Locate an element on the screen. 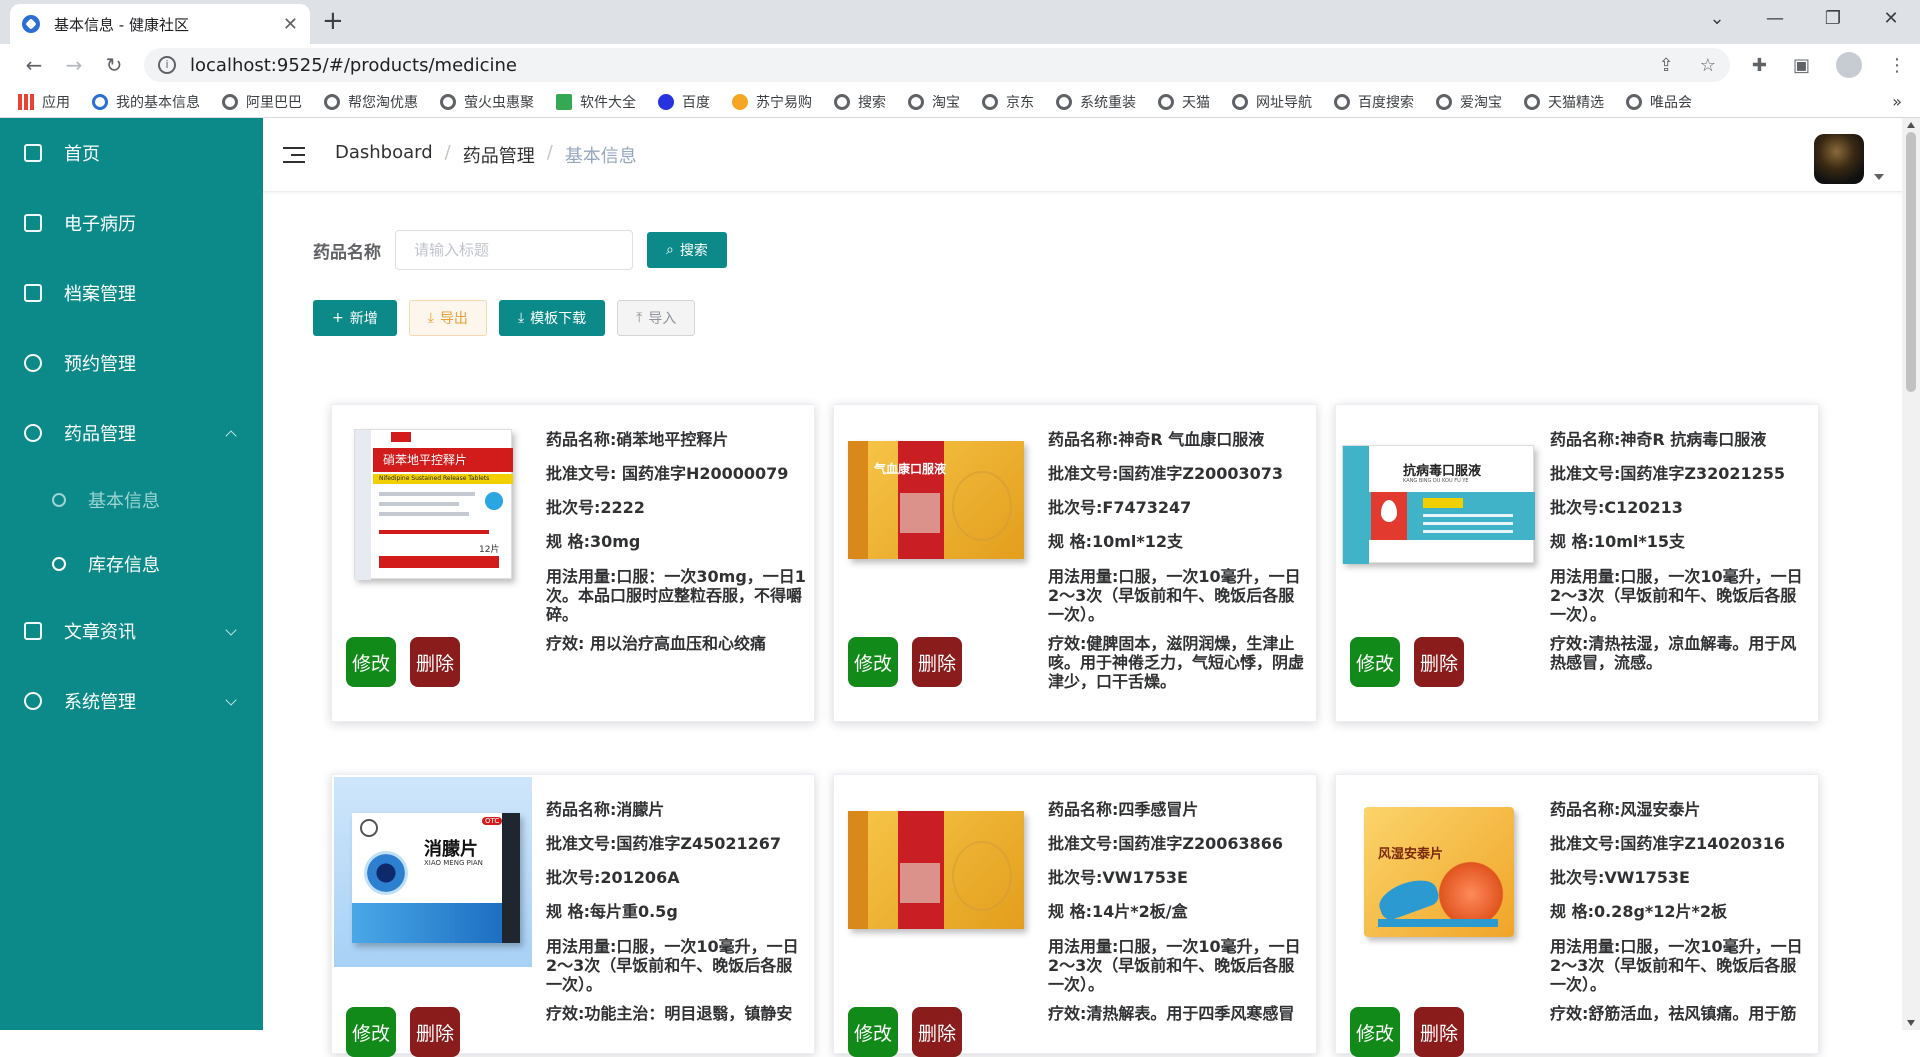  sidebar-item-system: 系统管理 is located at coordinates (131, 701).